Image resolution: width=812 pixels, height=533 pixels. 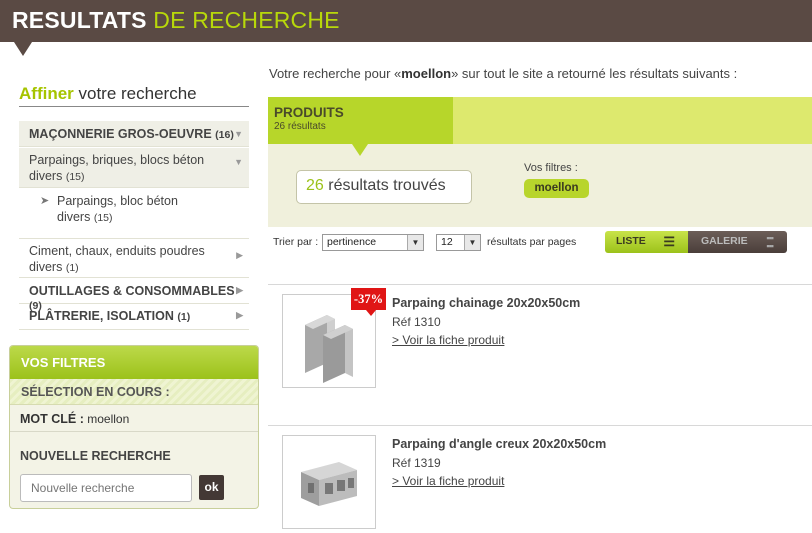 What do you see at coordinates (315, 185) in the screenshot?
I see `results-count: 26` at bounding box center [315, 185].